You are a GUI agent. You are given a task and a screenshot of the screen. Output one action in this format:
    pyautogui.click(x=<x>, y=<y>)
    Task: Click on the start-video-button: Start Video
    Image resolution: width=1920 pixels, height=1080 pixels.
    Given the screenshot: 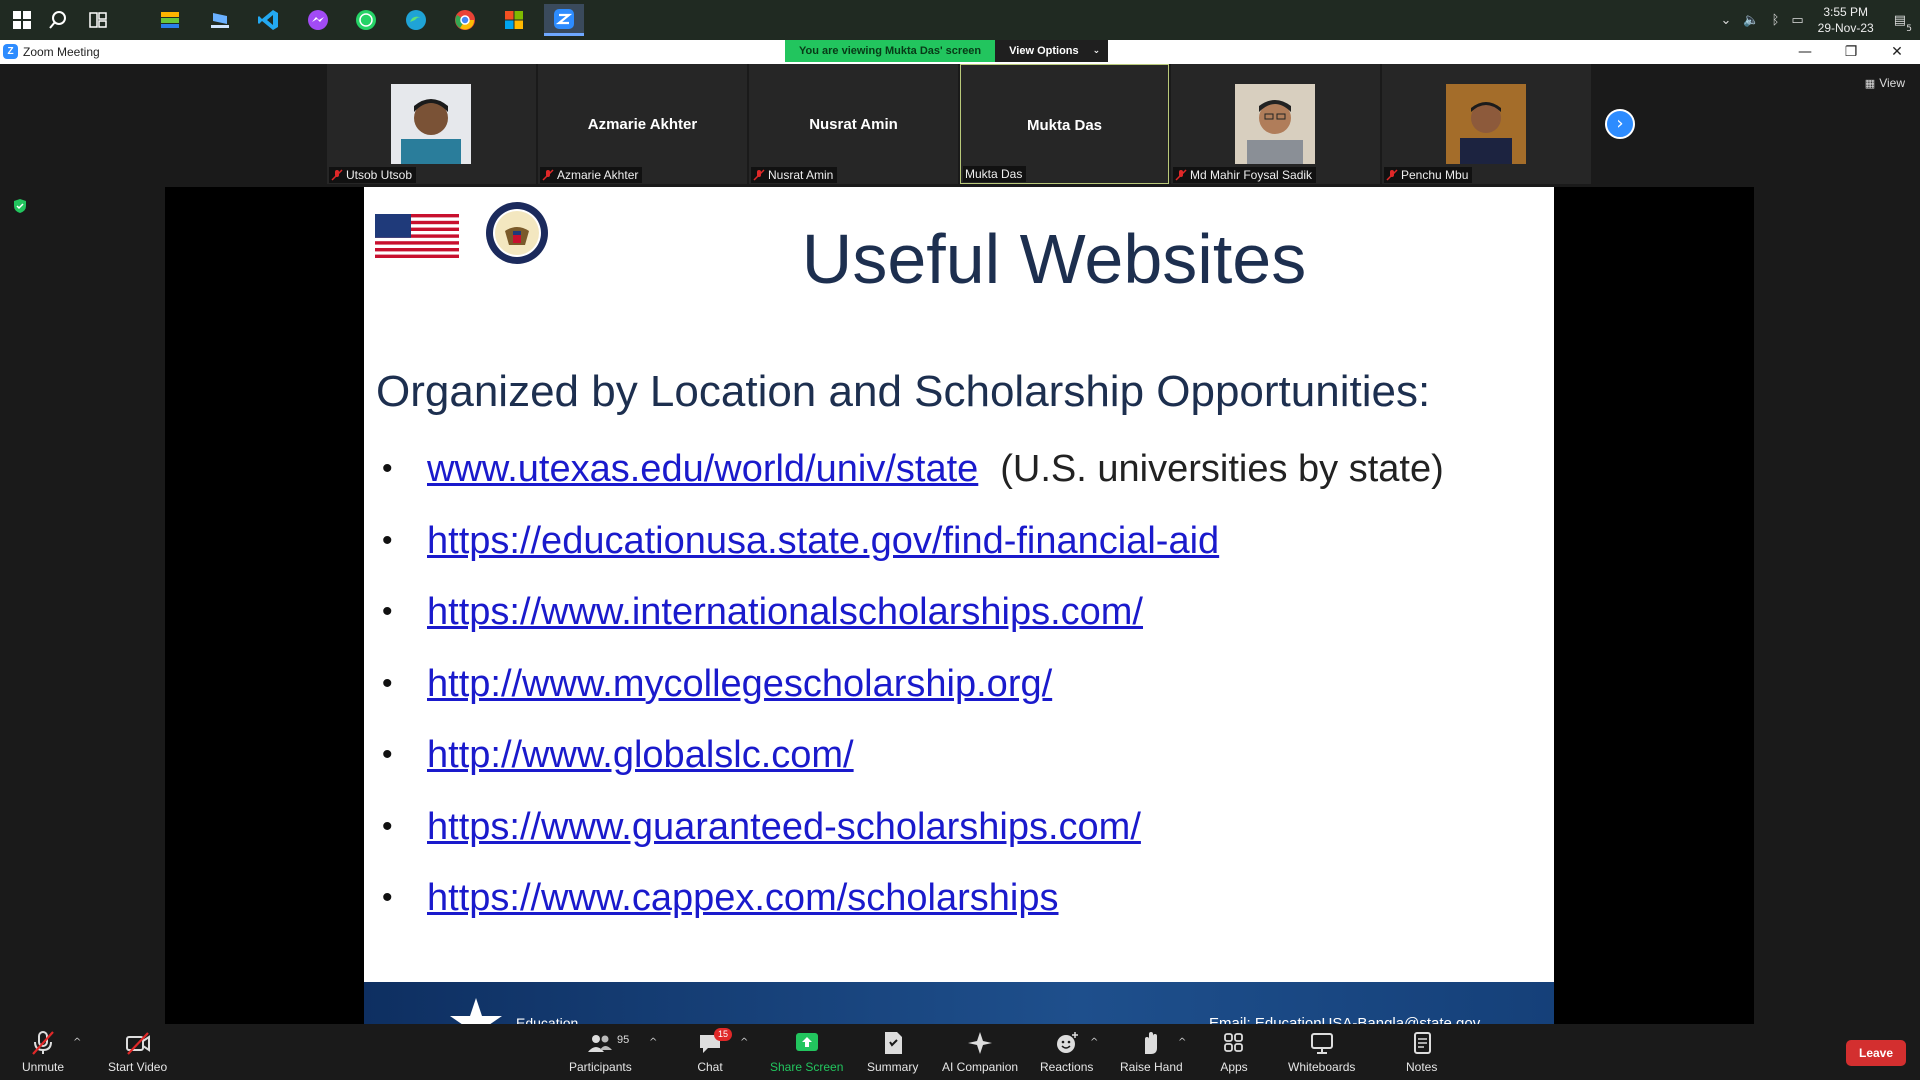 What is the action you would take?
    pyautogui.click(x=137, y=1052)
    